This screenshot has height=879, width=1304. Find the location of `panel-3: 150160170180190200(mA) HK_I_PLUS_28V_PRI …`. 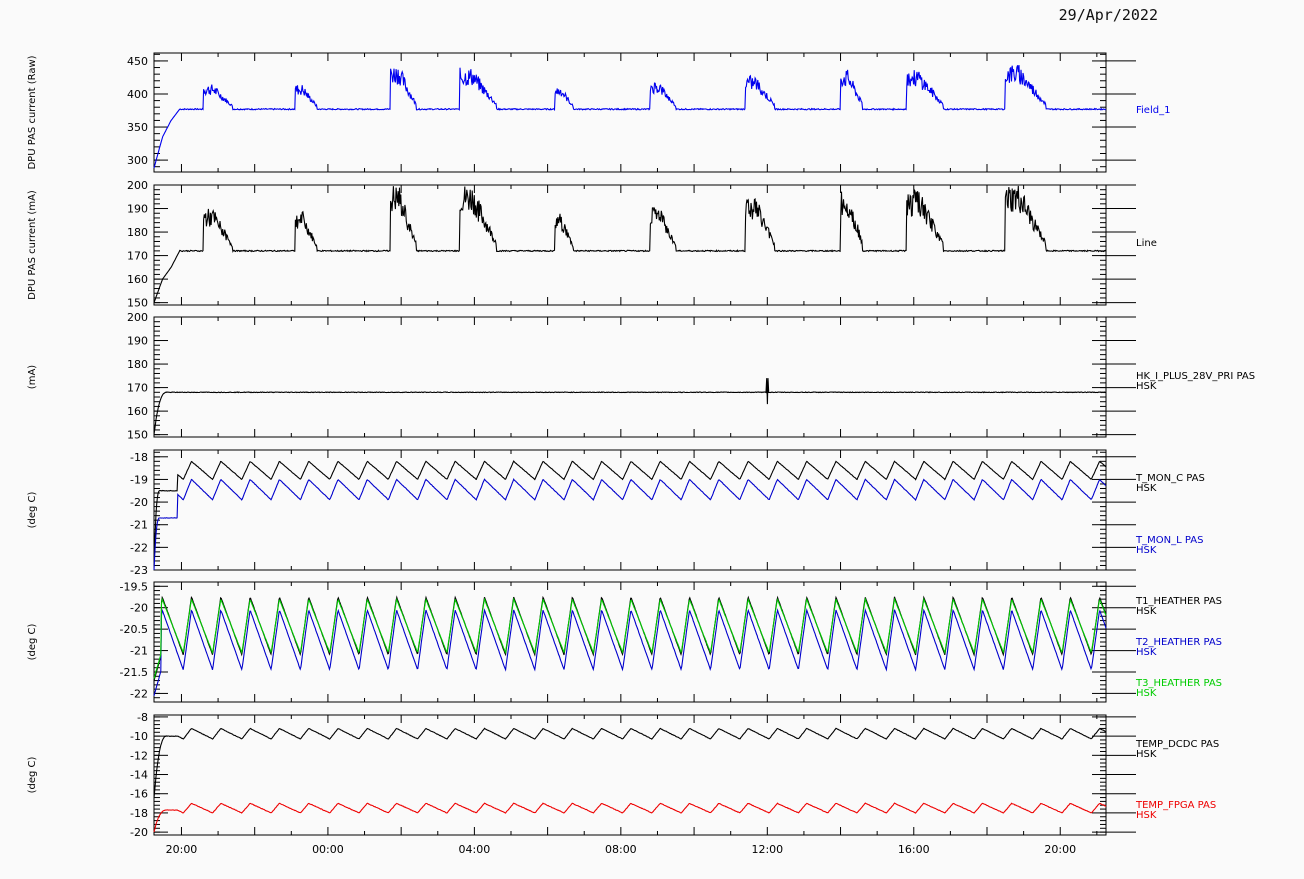

panel-3: 150160170180190200(mA) HK_I_PLUS_28V_PRI … is located at coordinates (641, 376).